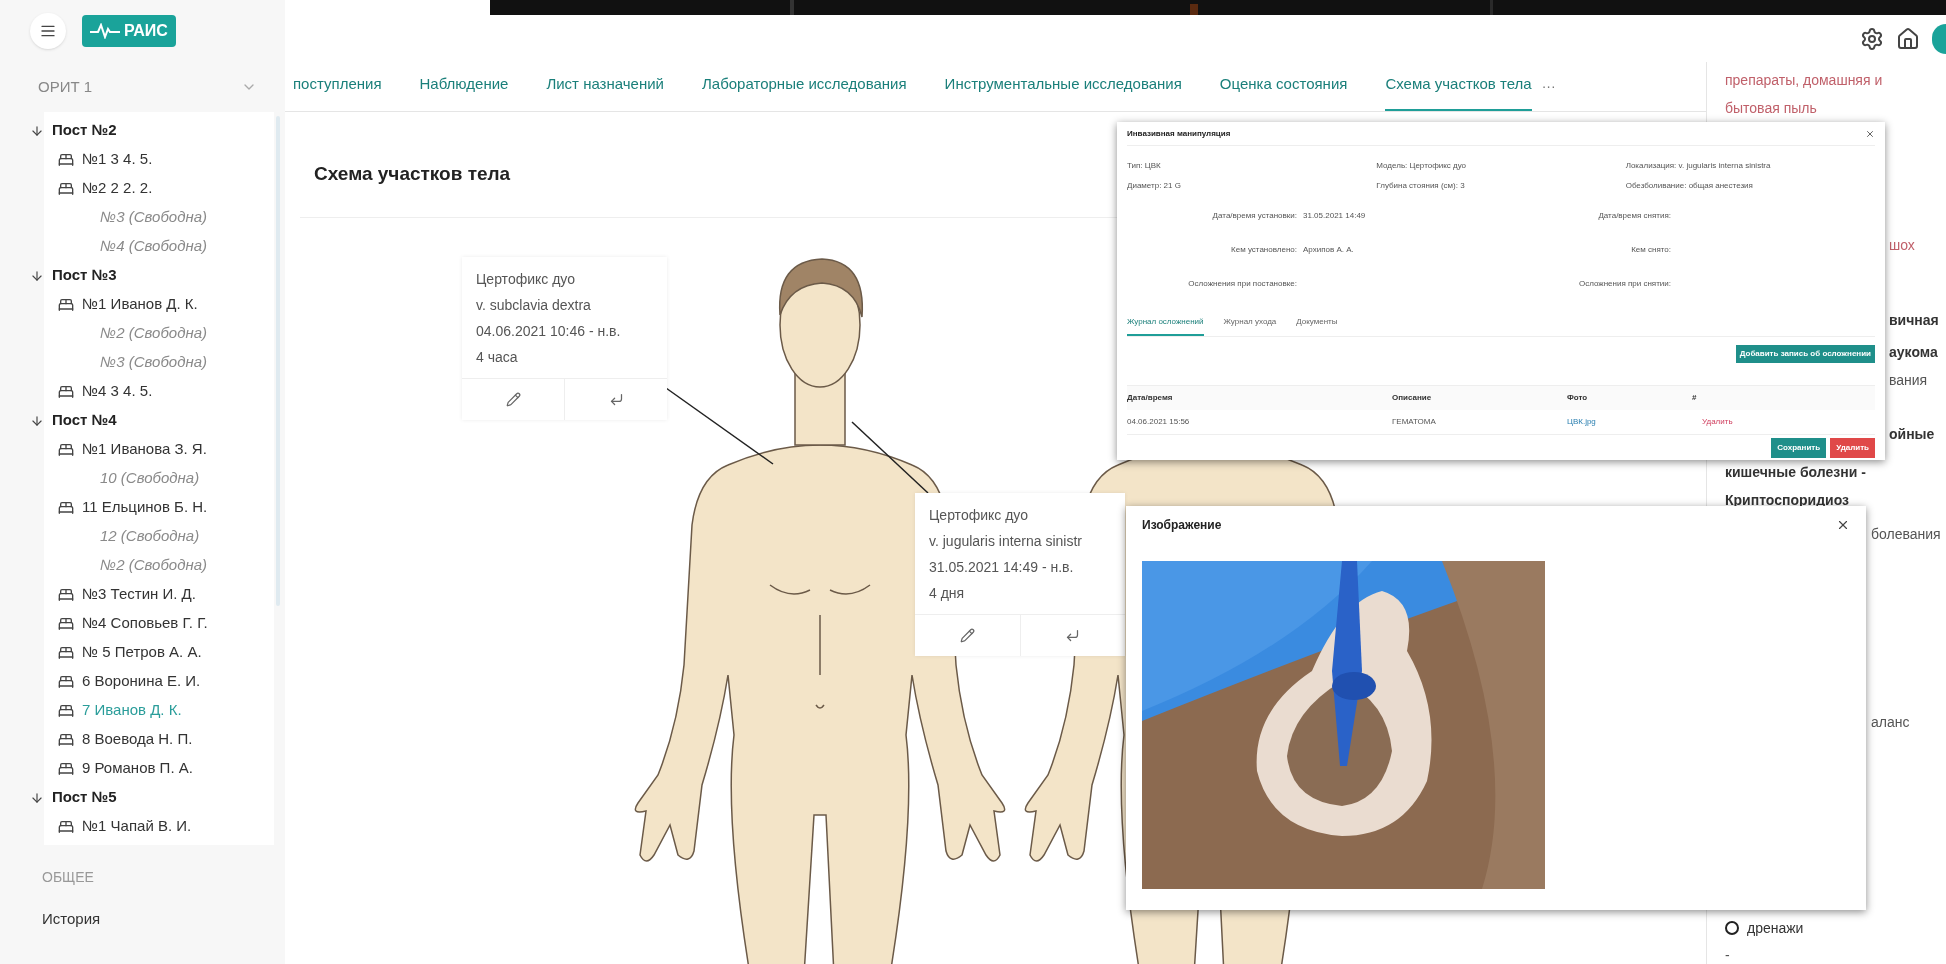 This screenshot has width=1946, height=964. What do you see at coordinates (1458, 91) in the screenshot?
I see `tab: Схема участков тела` at bounding box center [1458, 91].